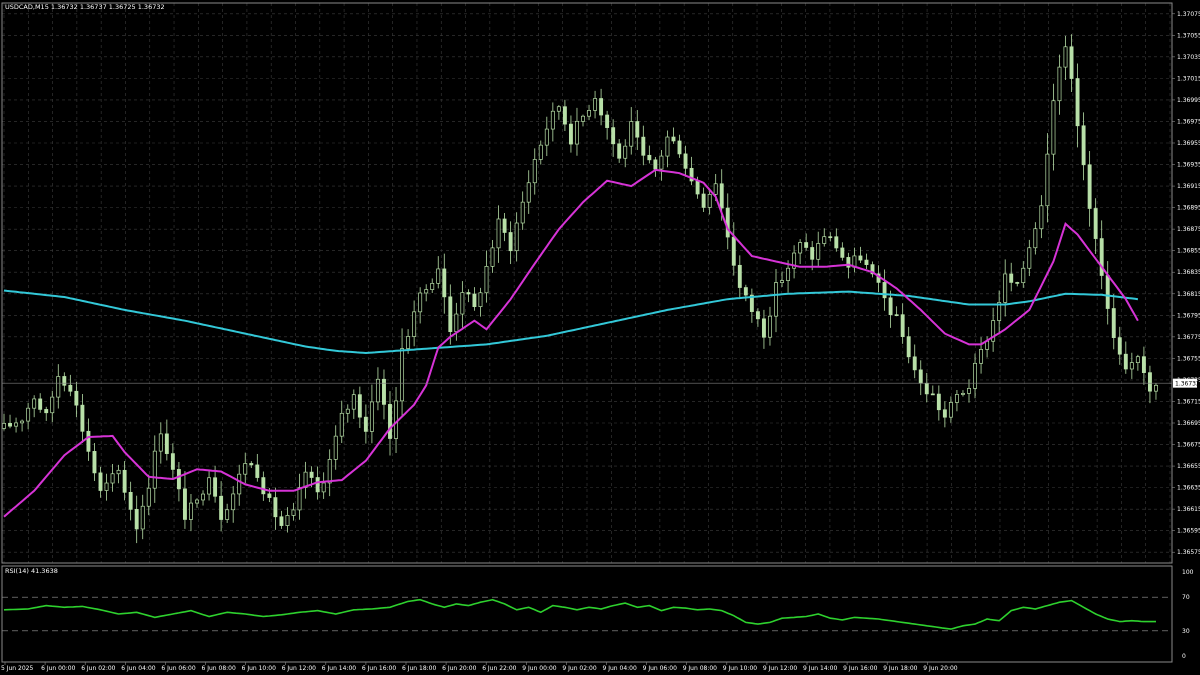 The height and width of the screenshot is (675, 1200). I want to click on time-tick-label: 9 Jun 16:00, so click(860, 668).